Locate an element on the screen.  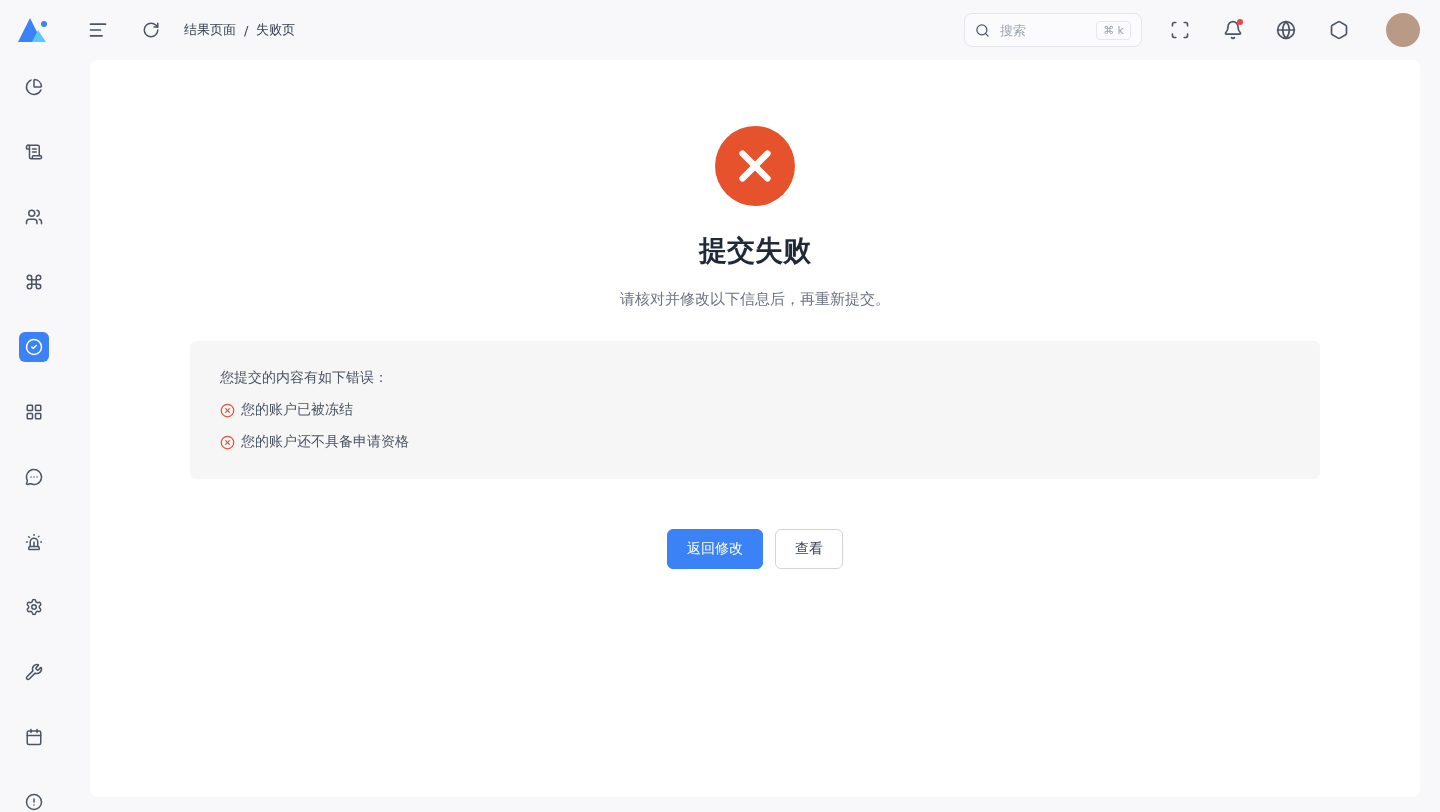
secondary-button: 查看 is located at coordinates (809, 549).